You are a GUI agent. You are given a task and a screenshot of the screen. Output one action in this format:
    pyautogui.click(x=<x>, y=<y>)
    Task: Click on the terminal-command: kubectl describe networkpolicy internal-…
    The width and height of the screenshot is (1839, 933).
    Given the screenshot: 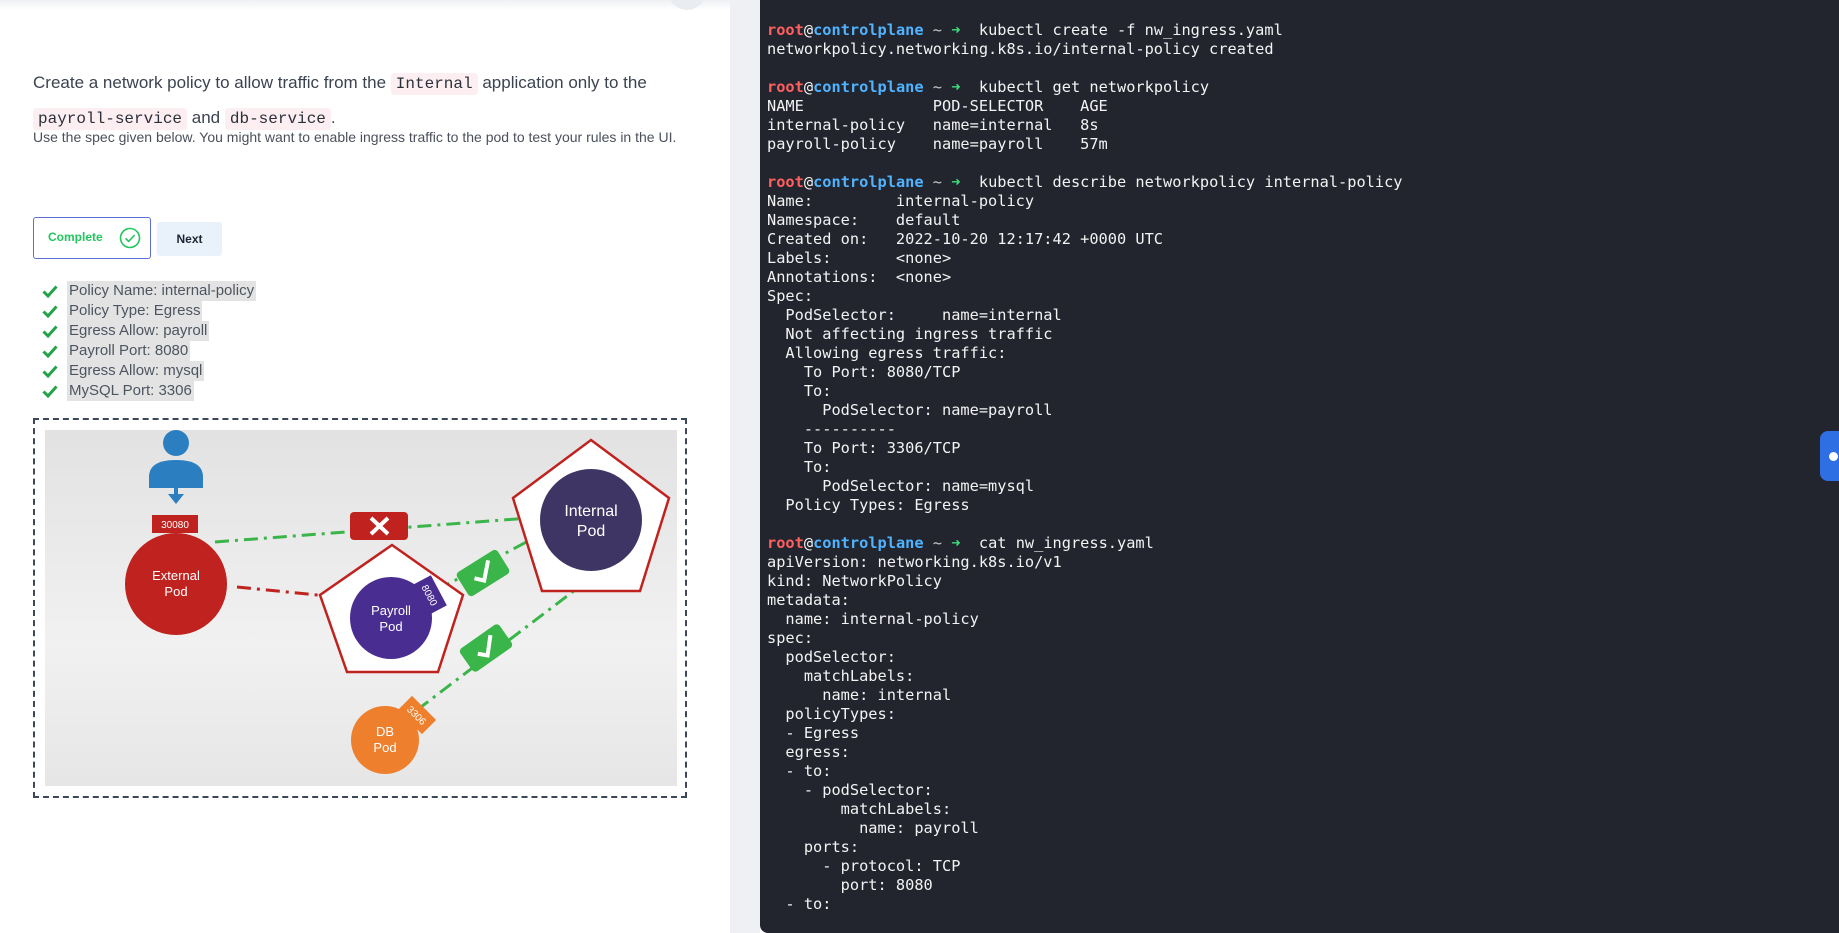 What is the action you would take?
    pyautogui.click(x=1190, y=182)
    